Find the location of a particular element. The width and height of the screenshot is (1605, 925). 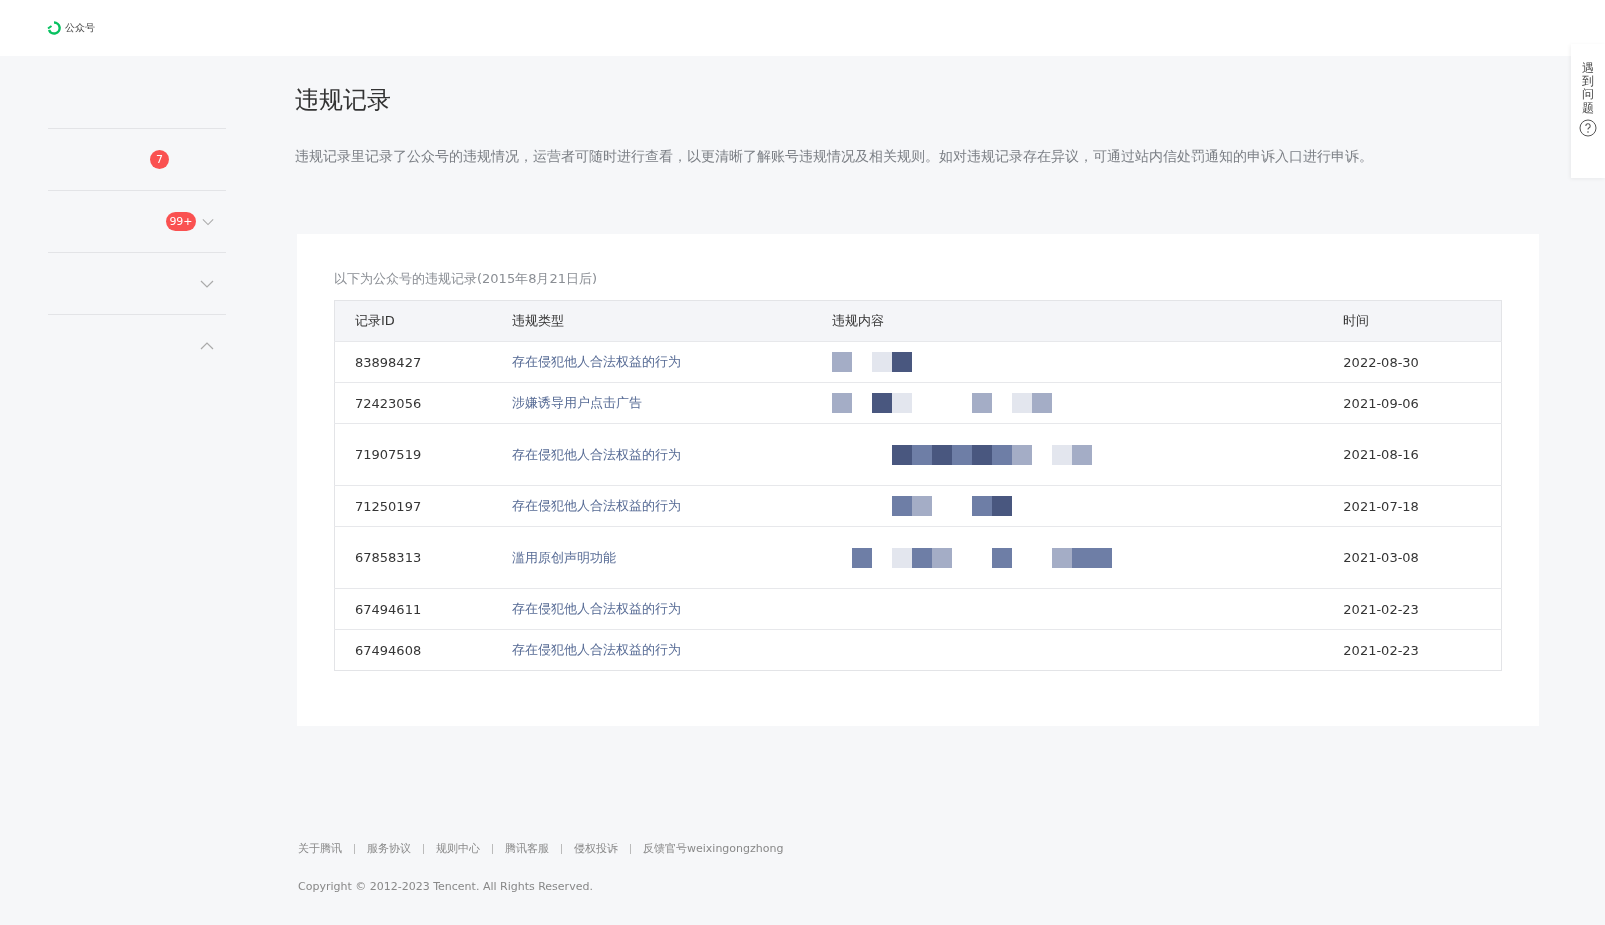

table-cell: 2021-07-18 is located at coordinates (1412, 506).